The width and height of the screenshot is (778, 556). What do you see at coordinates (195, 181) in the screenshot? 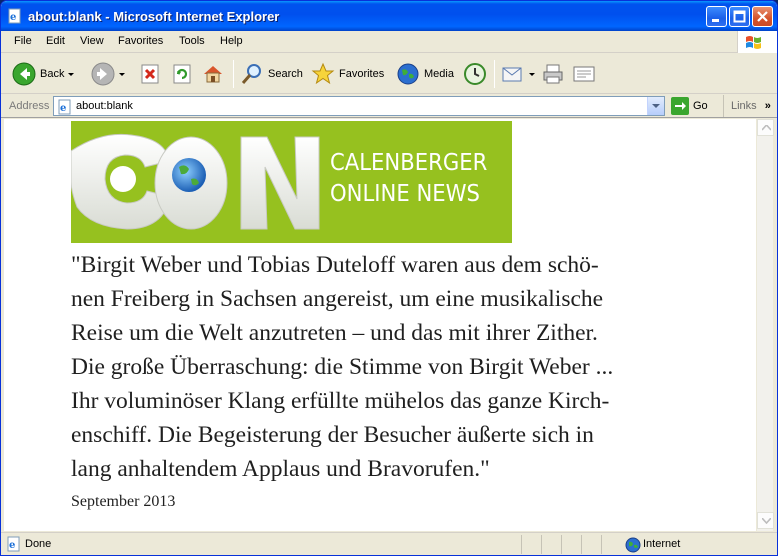
I see `con-logo-icon` at bounding box center [195, 181].